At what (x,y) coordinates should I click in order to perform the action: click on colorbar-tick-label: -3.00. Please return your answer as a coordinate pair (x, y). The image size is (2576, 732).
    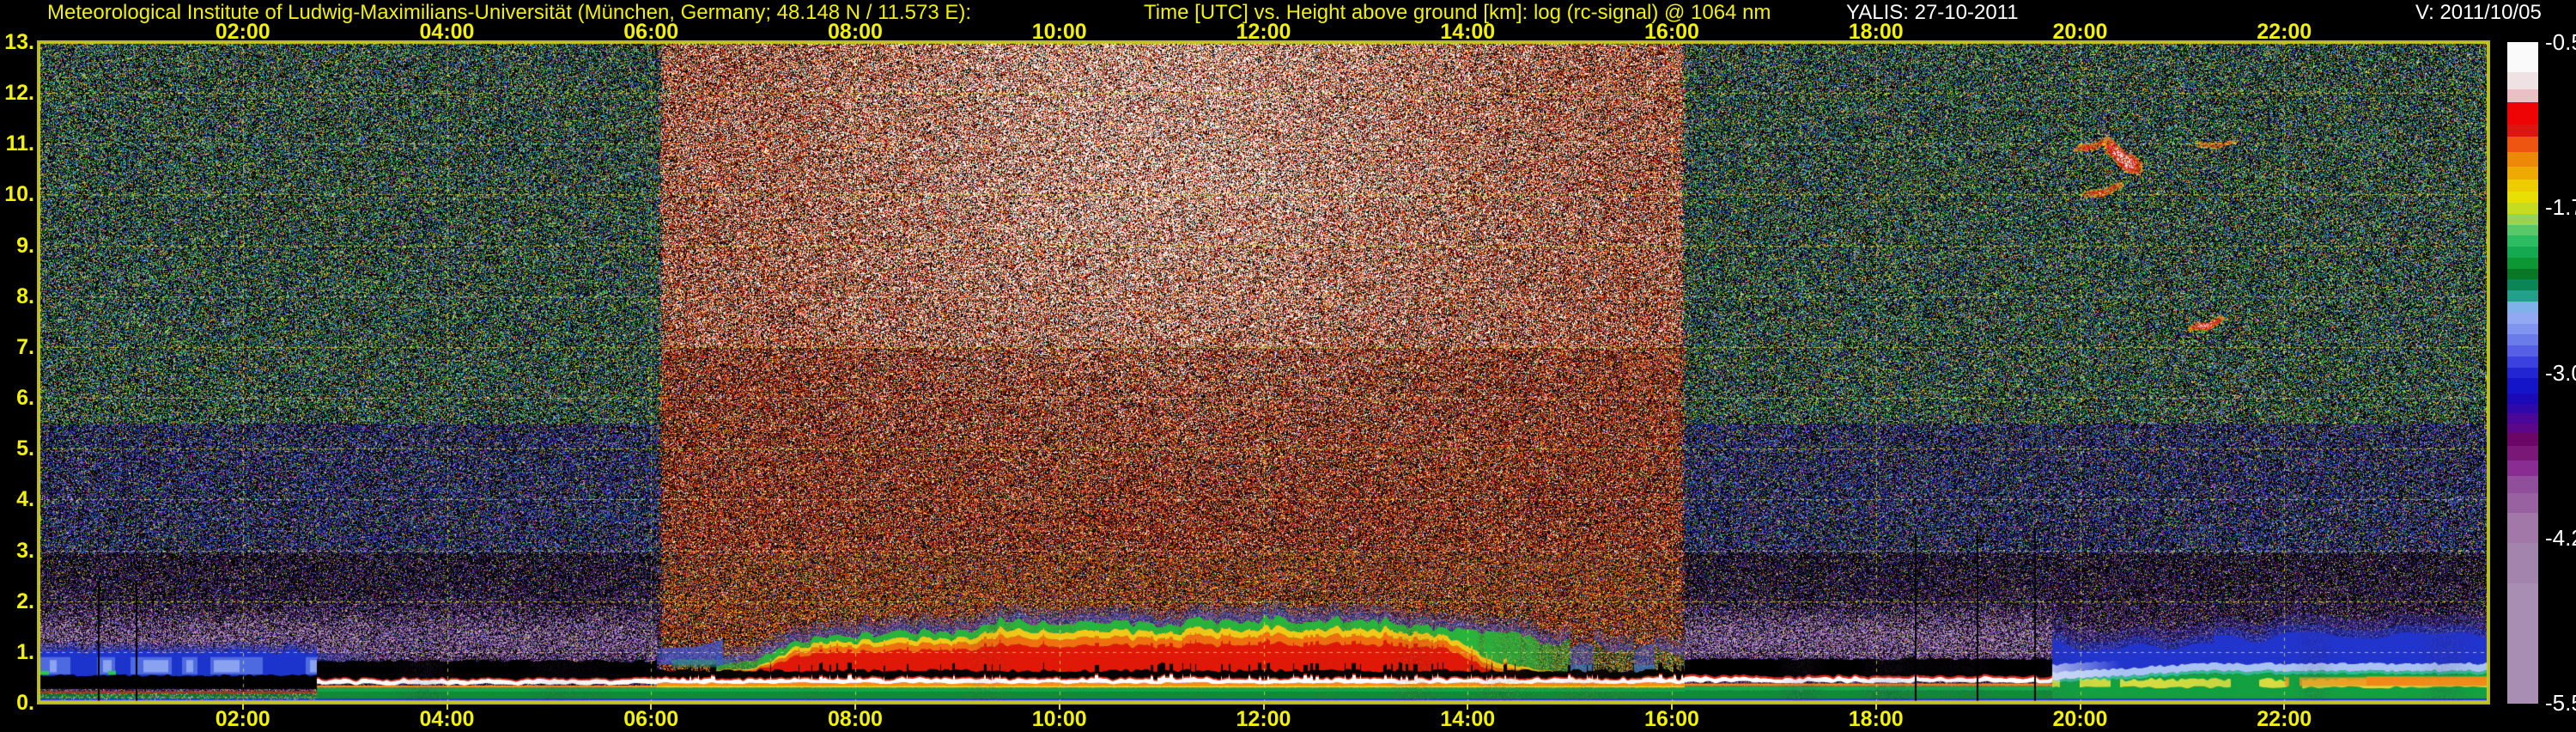
    Looking at the image, I should click on (2560, 372).